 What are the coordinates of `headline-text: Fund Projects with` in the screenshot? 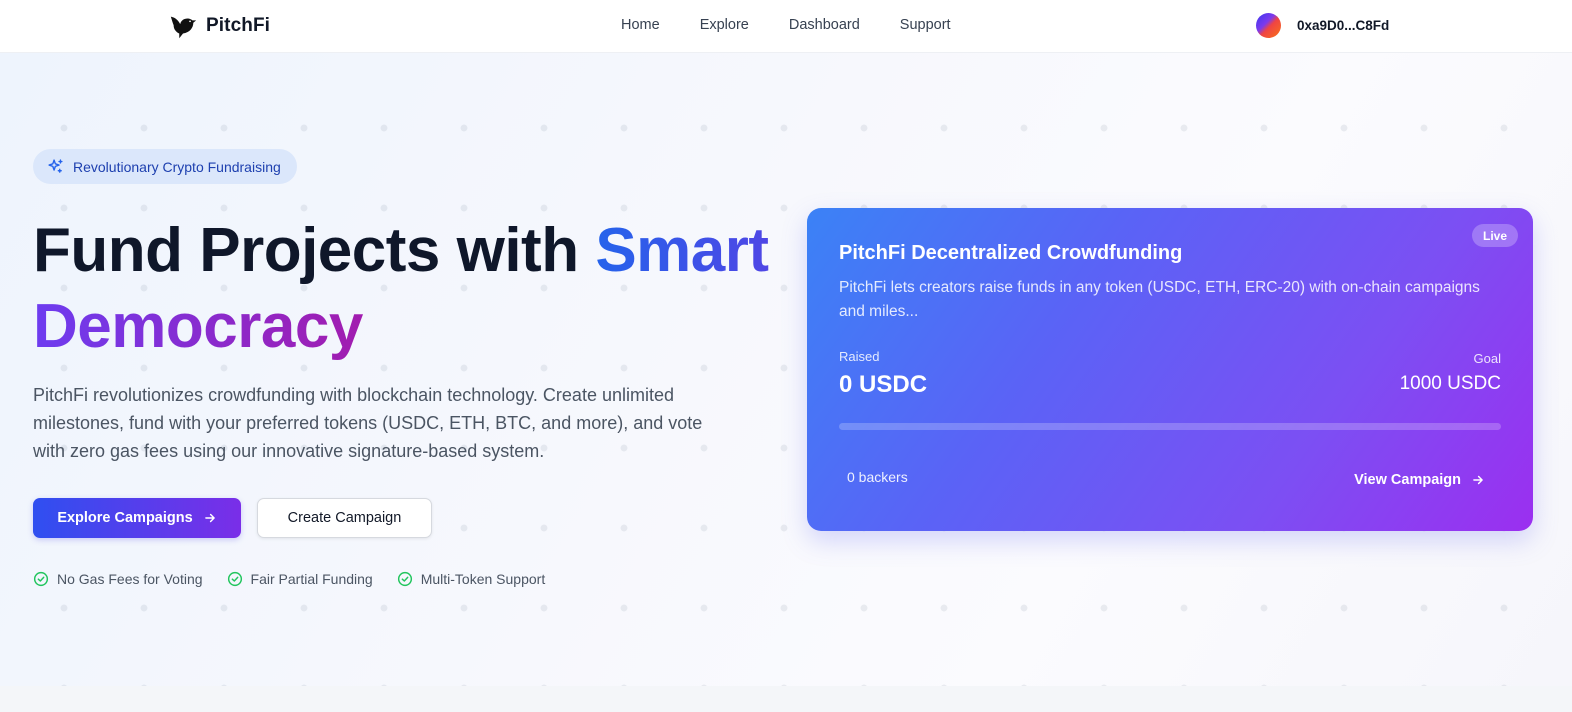 It's located at (314, 250).